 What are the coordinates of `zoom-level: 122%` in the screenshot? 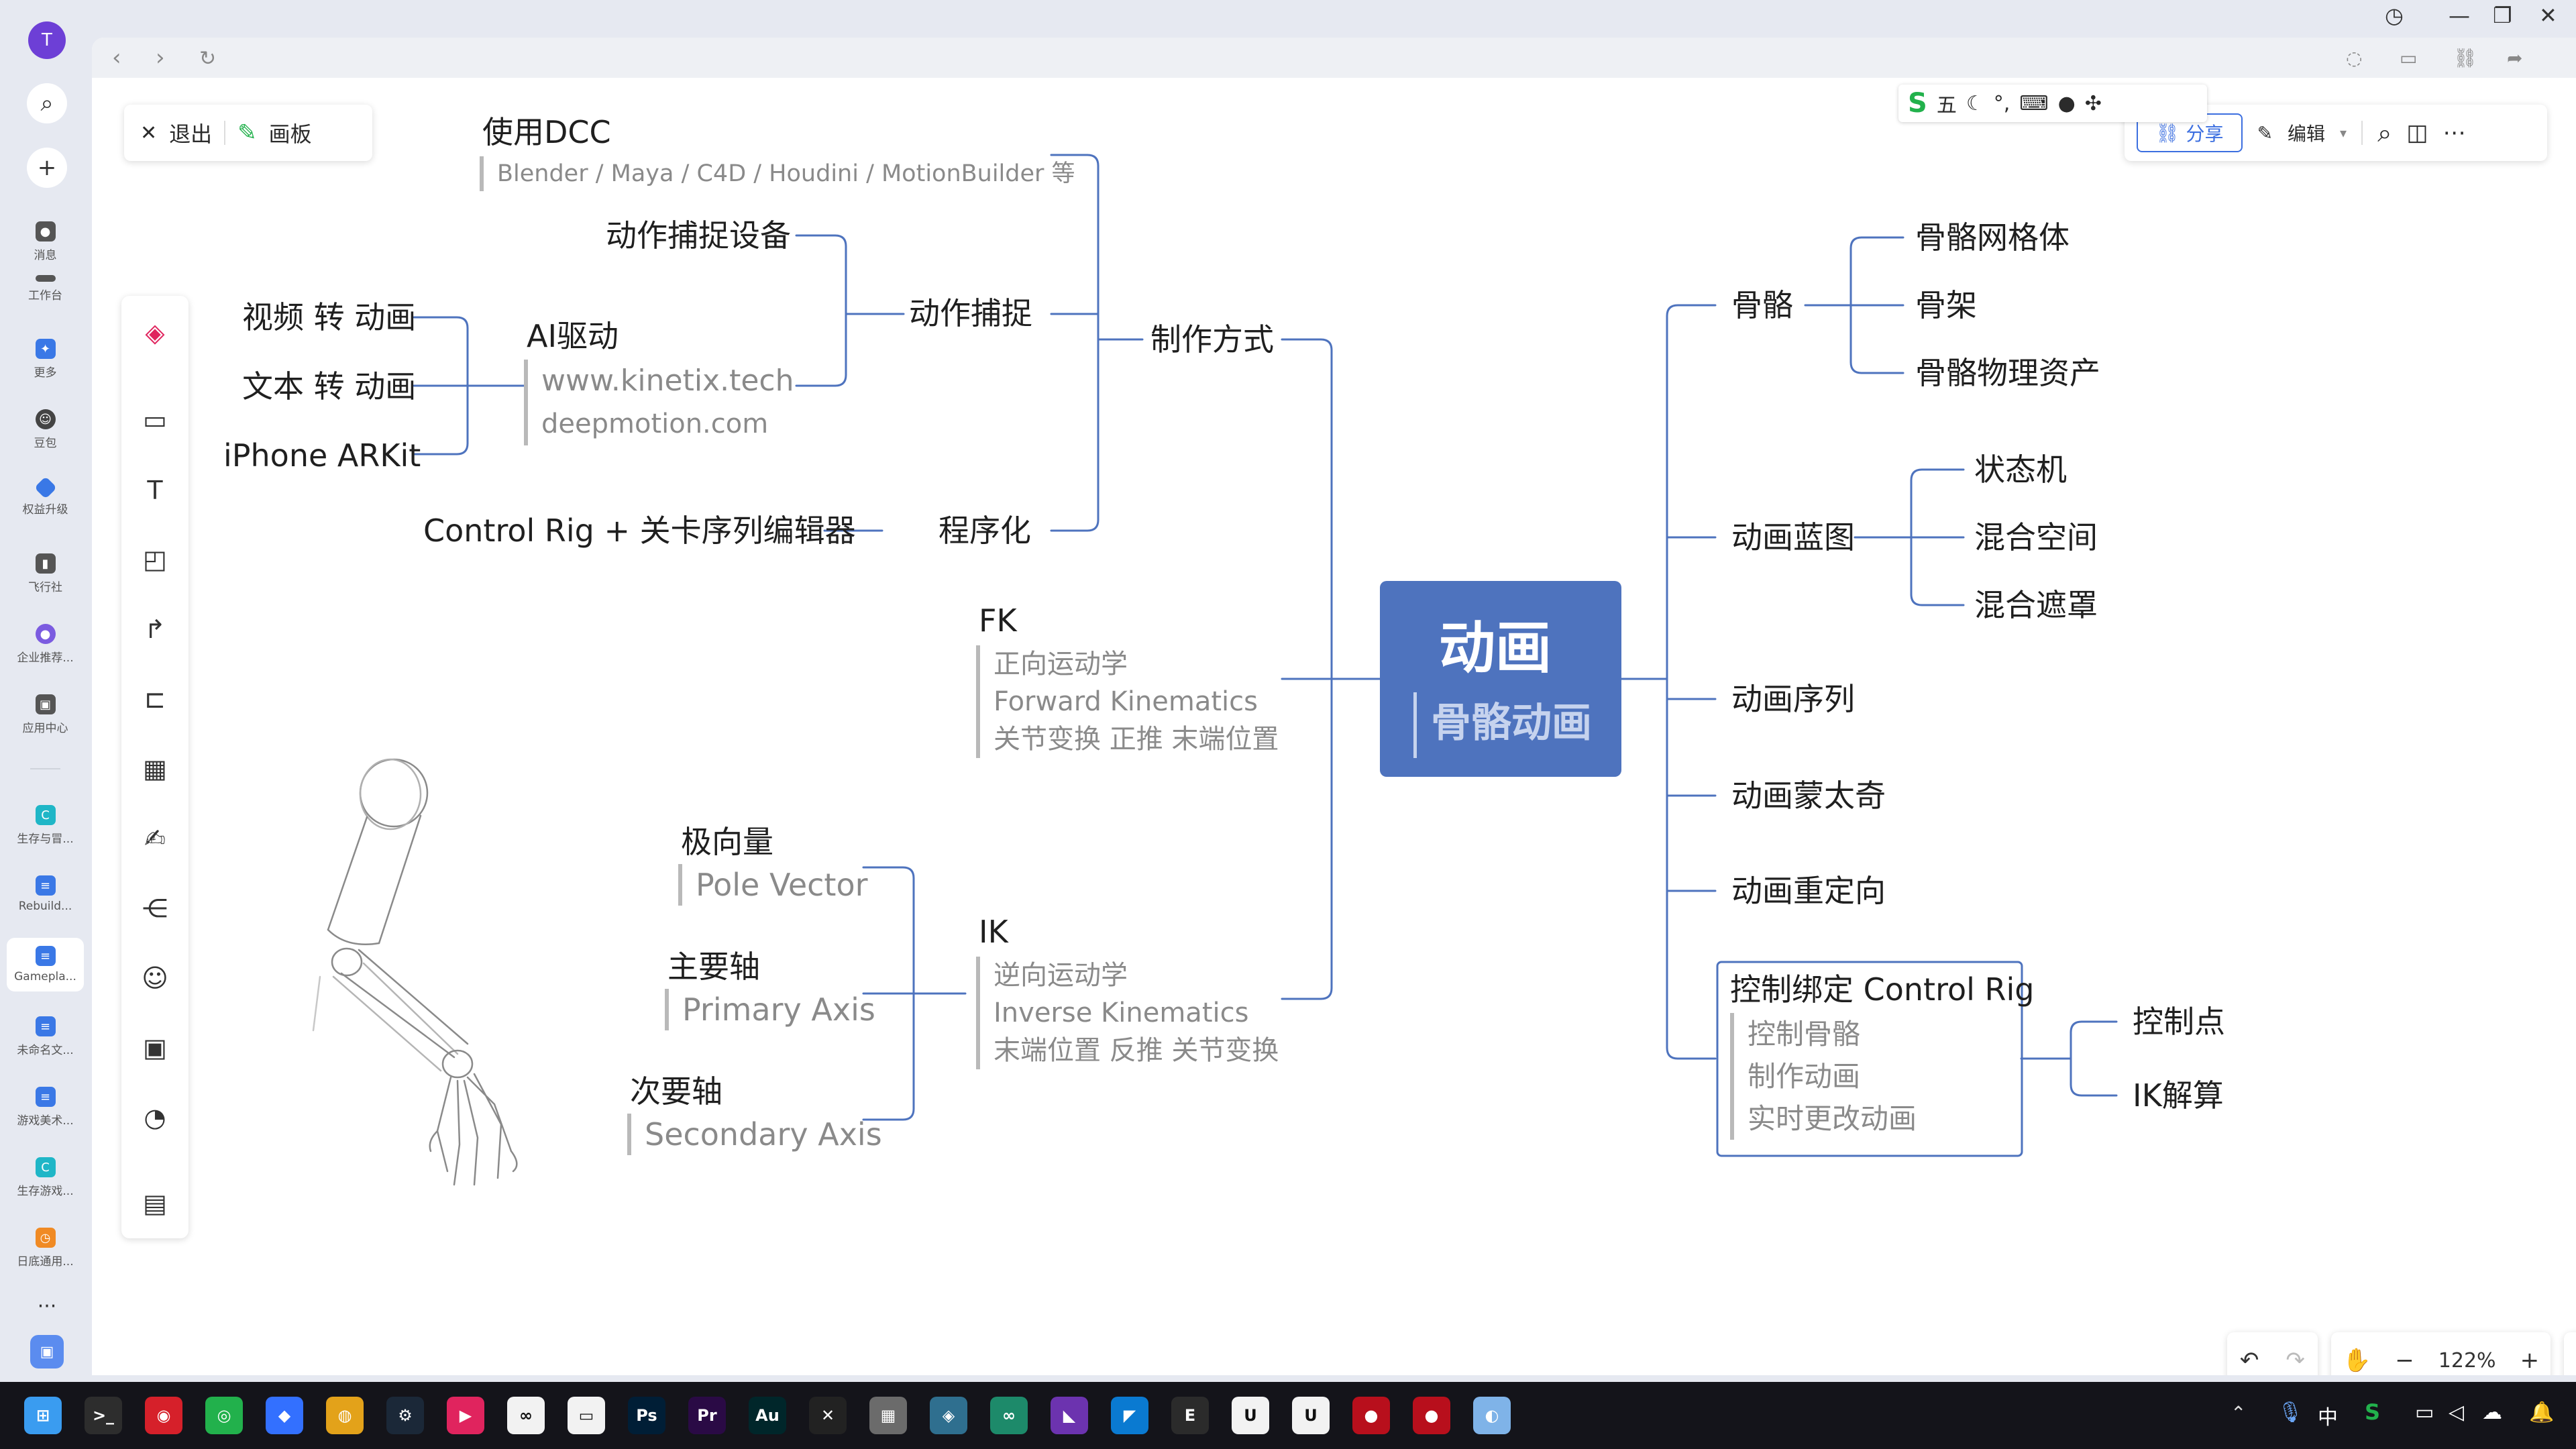 It's located at (2467, 1361).